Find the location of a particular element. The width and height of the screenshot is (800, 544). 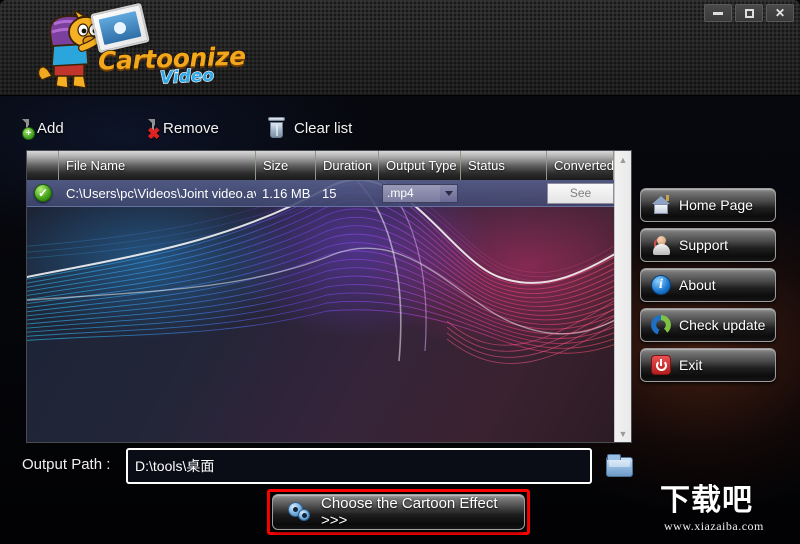

watermark: 下载吧 www.xiazaiba.com is located at coordinates (726, 511).